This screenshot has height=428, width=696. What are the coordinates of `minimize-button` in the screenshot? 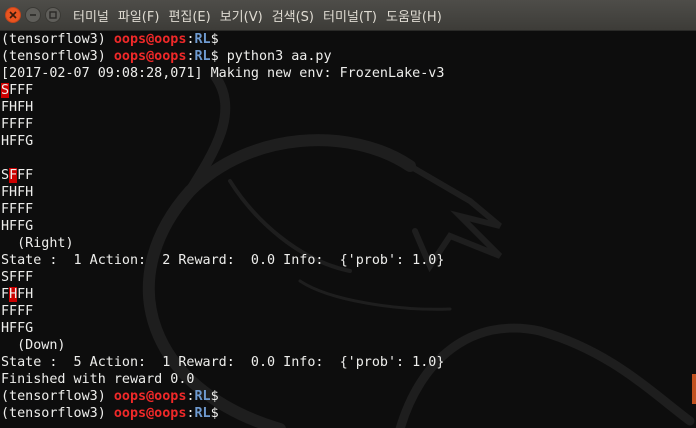 It's located at (33, 15).